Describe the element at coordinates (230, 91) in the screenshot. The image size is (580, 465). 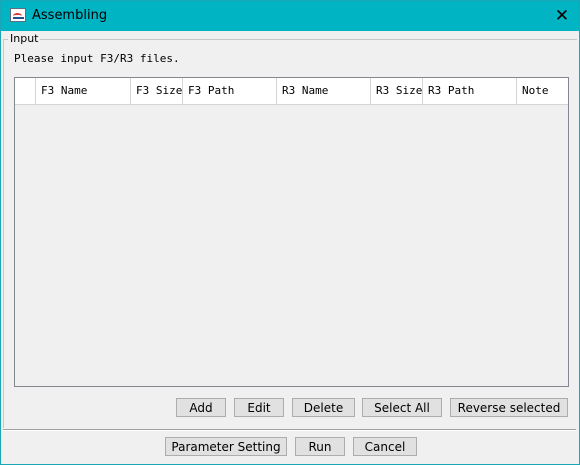
I see `column-header-f3-path: F3 Path` at that location.